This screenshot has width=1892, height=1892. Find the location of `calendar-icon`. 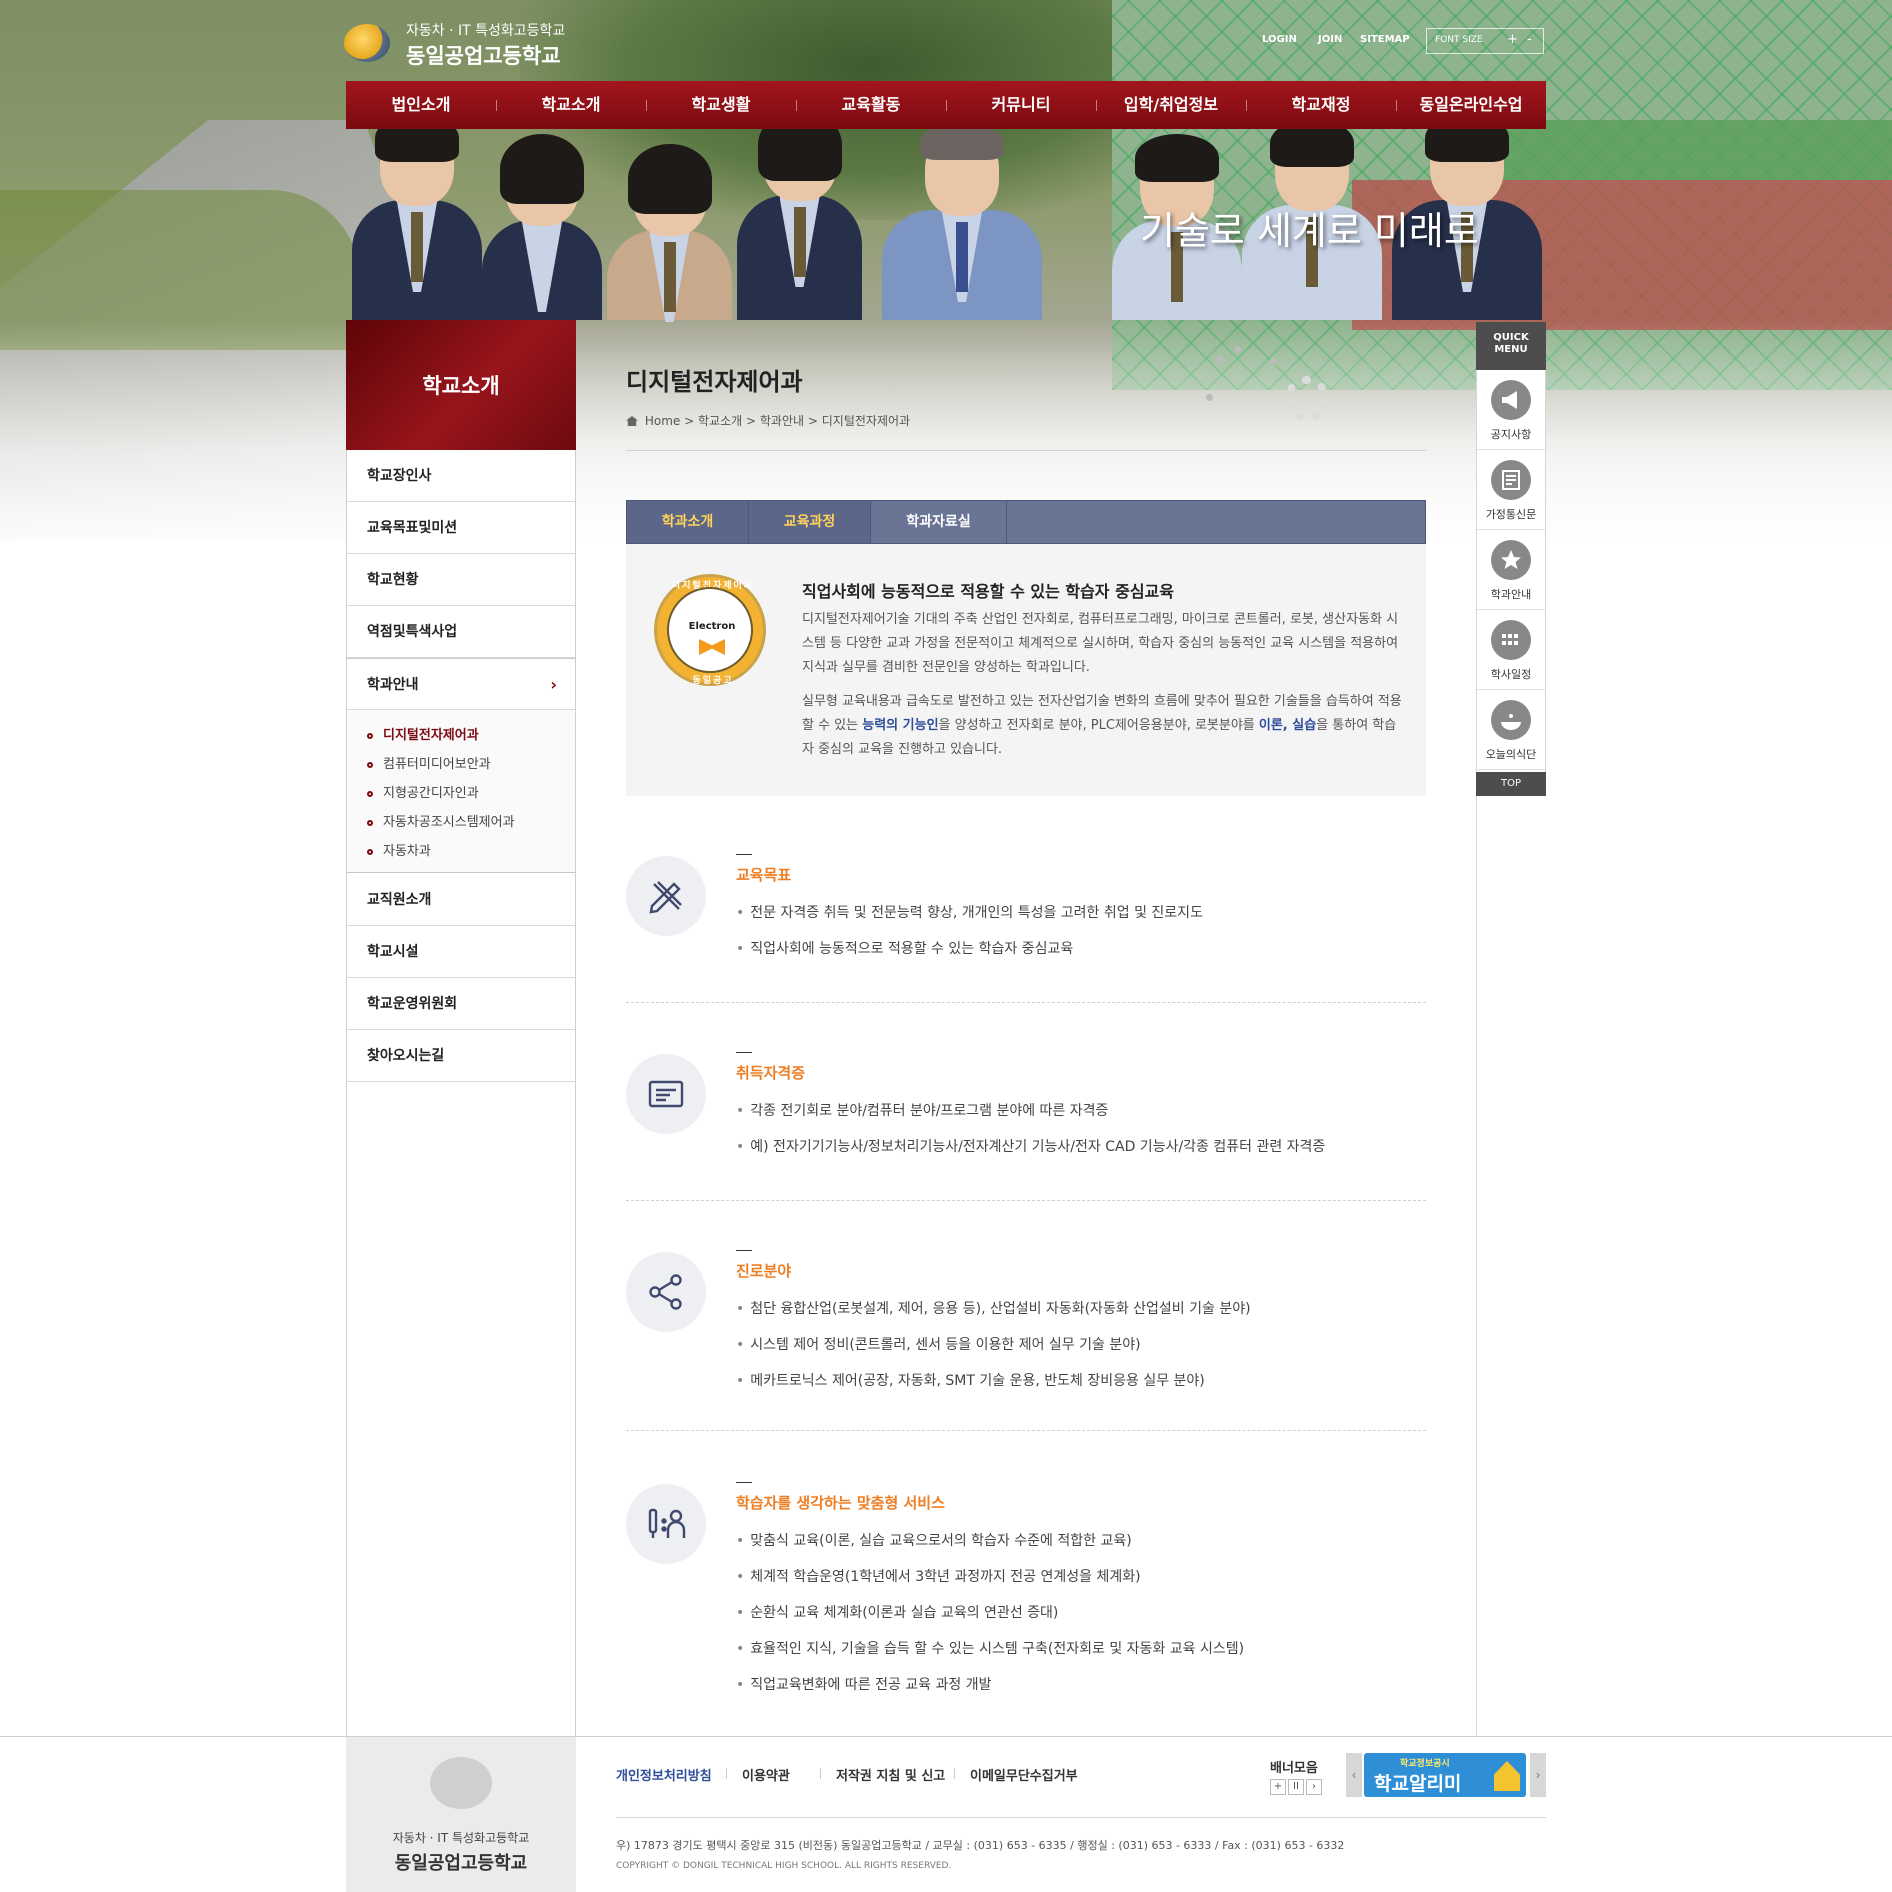

calendar-icon is located at coordinates (1511, 640).